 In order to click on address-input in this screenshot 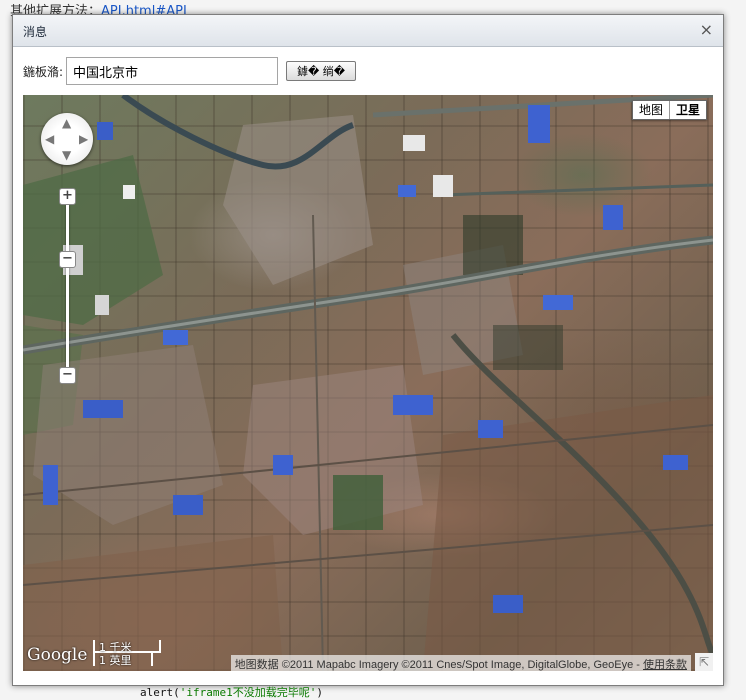, I will do `click(172, 71)`.